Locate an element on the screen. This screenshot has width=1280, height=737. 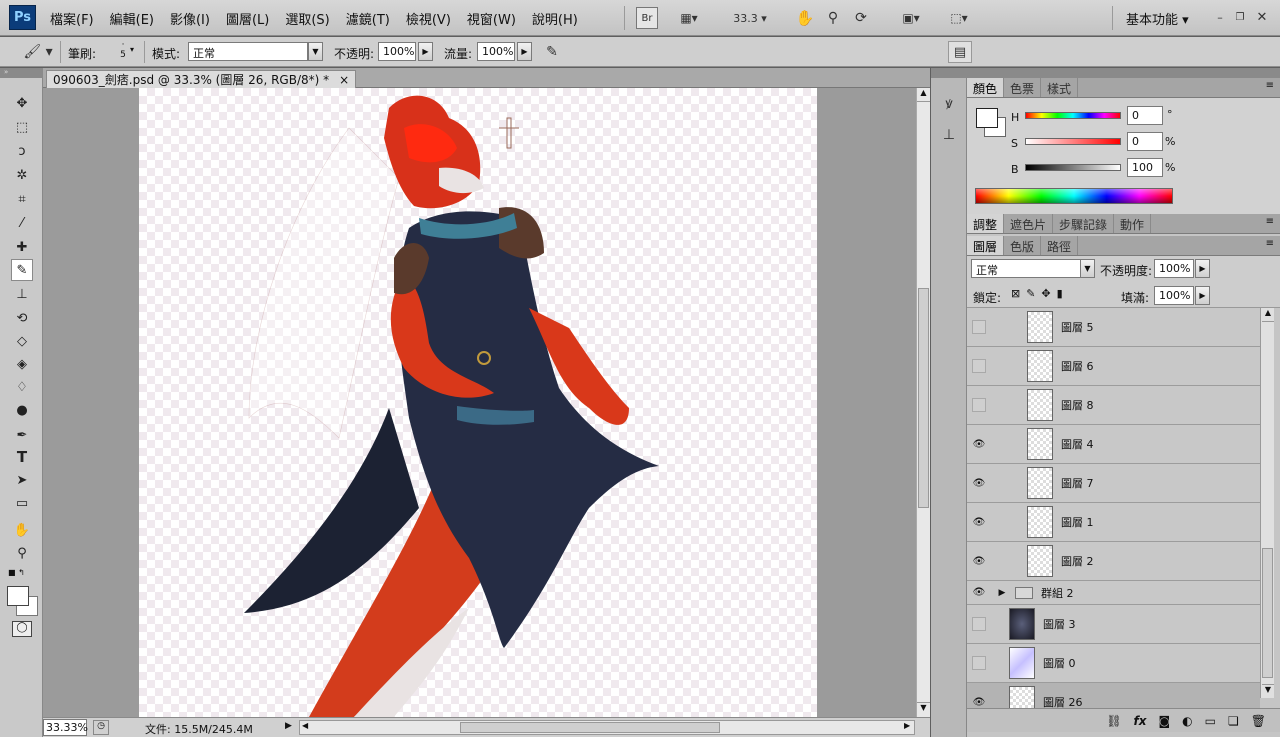
zoom-tool-button: ⚲ is located at coordinates (833, 18).